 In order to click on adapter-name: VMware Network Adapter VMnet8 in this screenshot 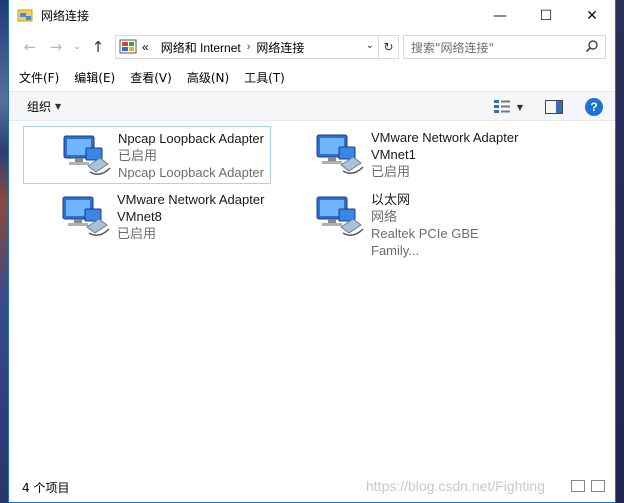, I will do `click(191, 208)`.